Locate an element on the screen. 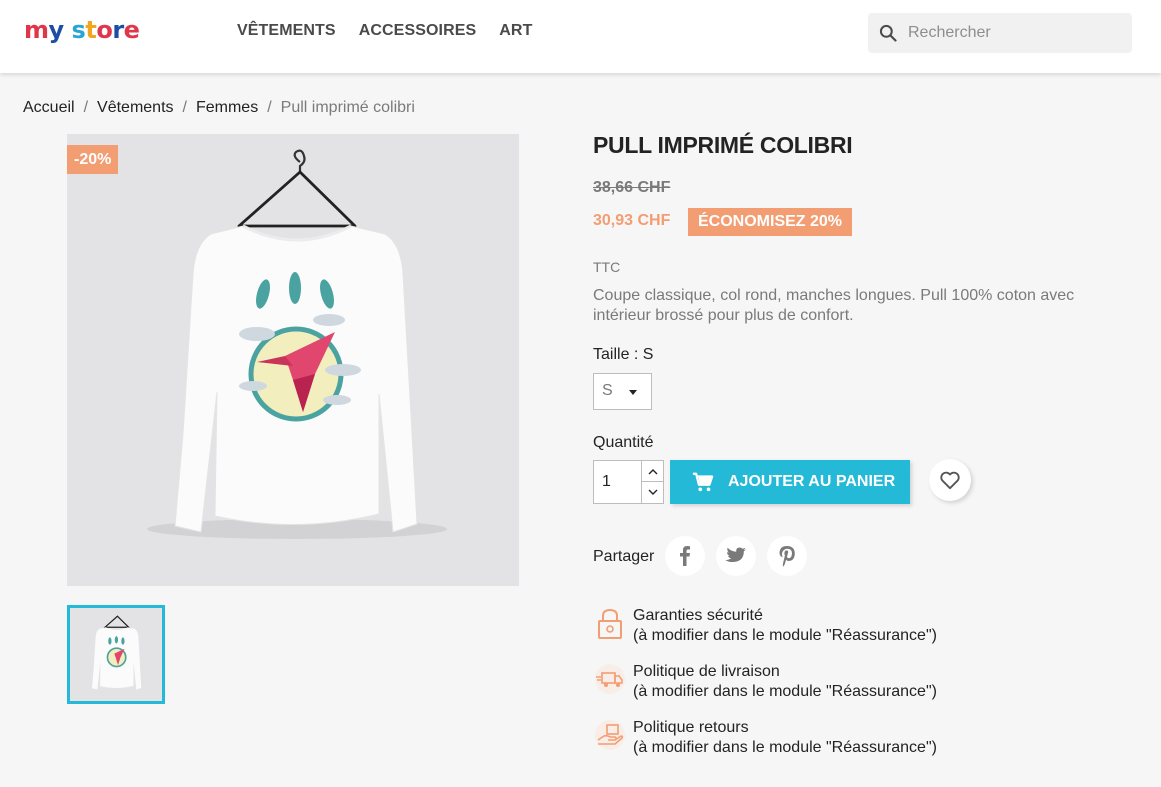 Image resolution: width=1161 pixels, height=787 pixels. reassurance-title: Politique de livraison is located at coordinates (706, 671).